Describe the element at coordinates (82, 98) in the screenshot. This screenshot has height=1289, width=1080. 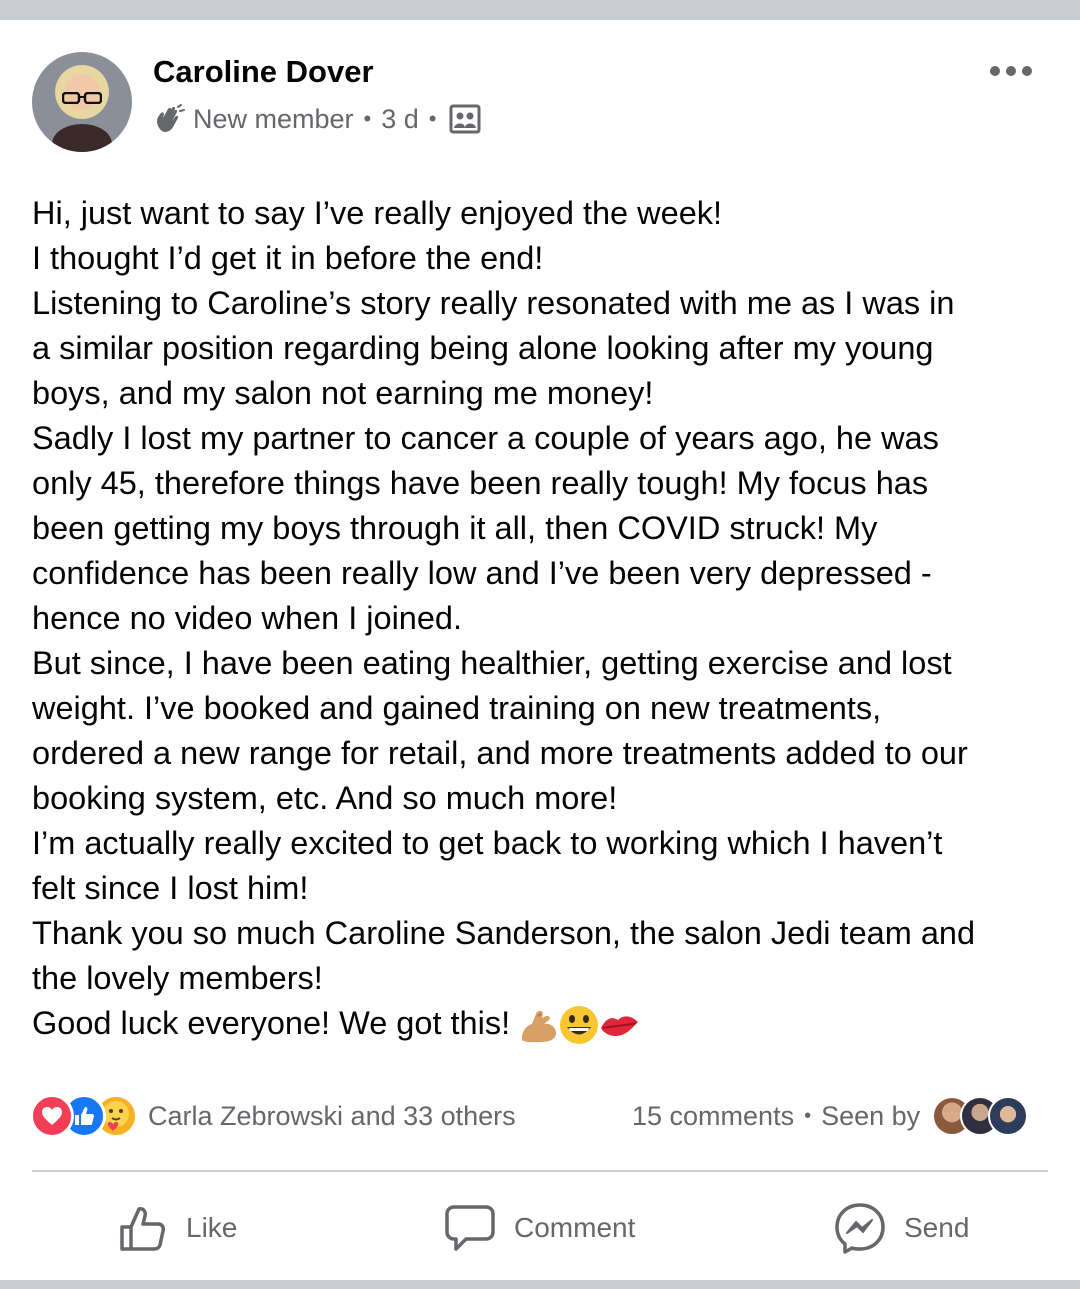
I see `avatar-glasses` at that location.